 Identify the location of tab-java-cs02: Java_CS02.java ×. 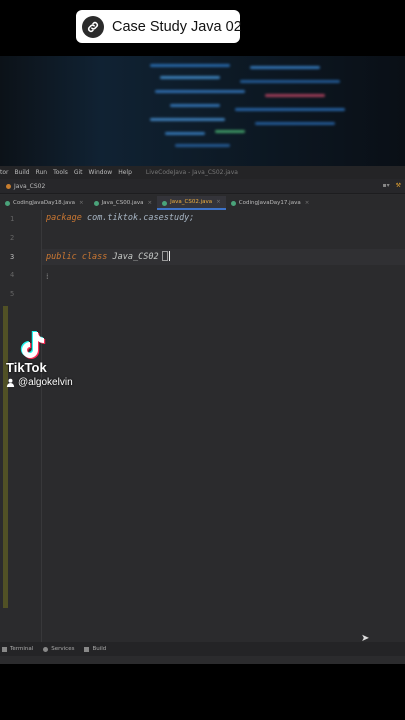
(191, 203).